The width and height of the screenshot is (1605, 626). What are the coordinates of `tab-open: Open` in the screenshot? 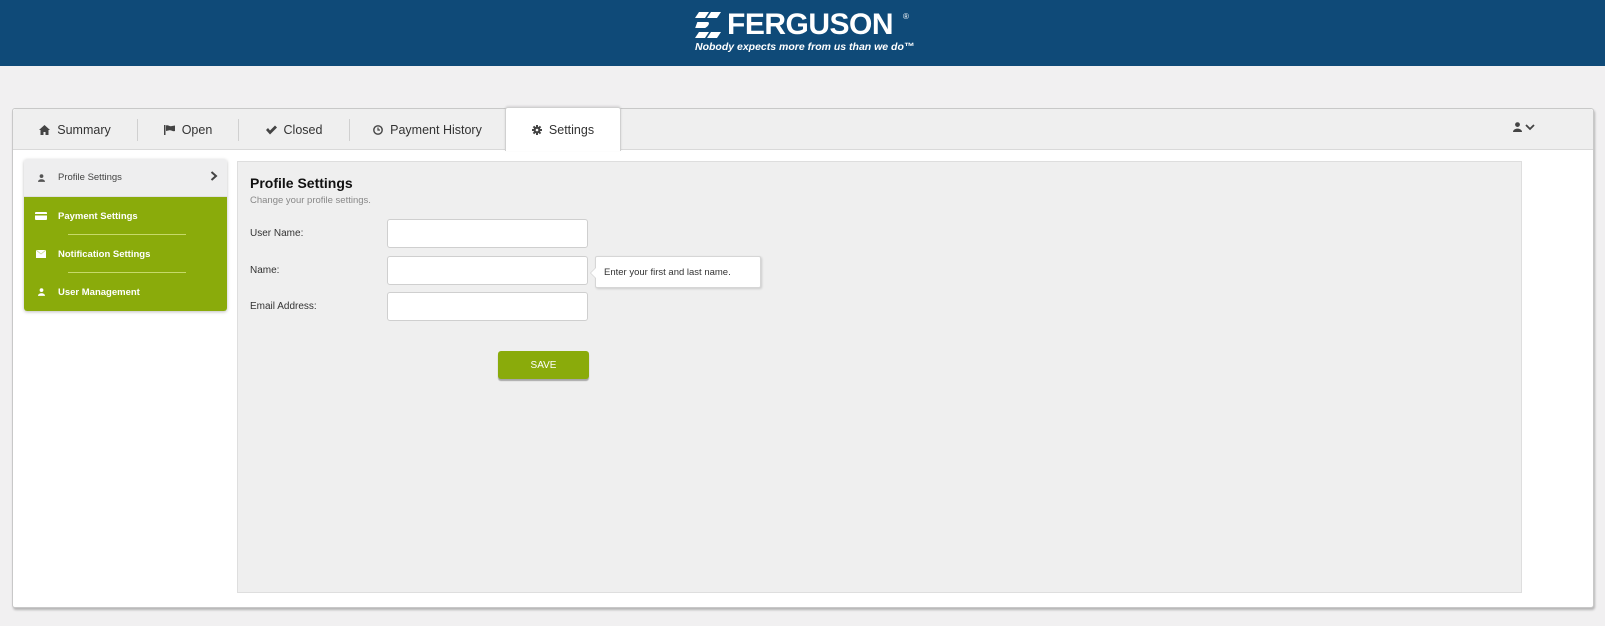 It's located at (188, 129).